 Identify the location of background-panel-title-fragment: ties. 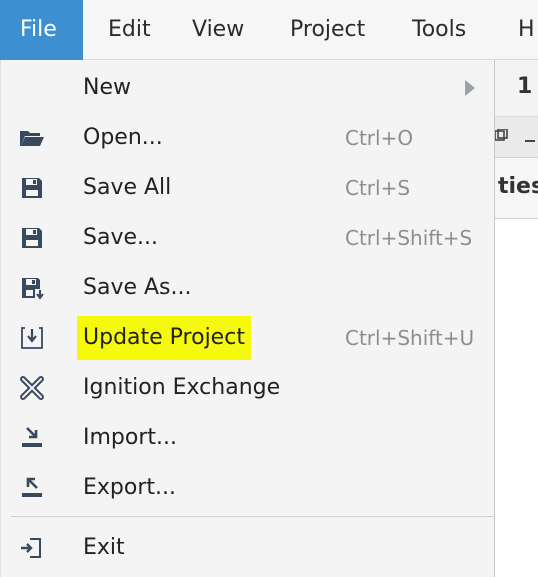
(518, 186).